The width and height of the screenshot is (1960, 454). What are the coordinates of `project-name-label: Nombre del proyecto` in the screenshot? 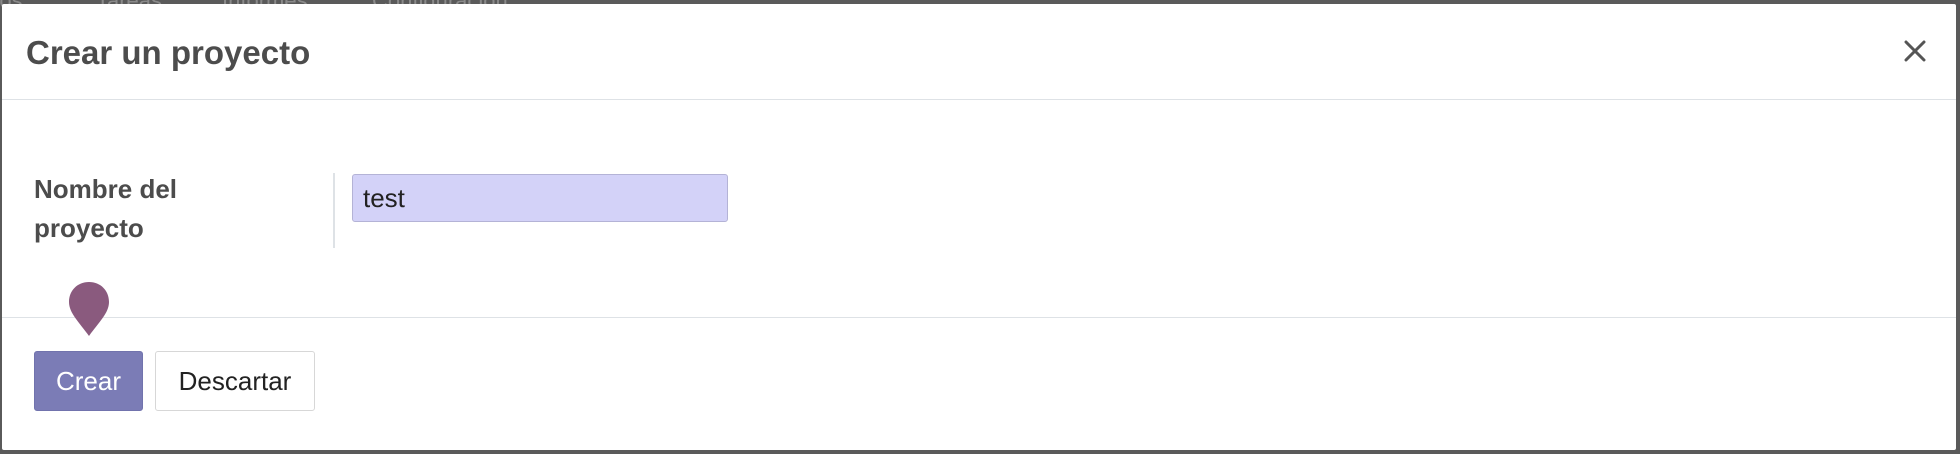 It's located at (164, 209).